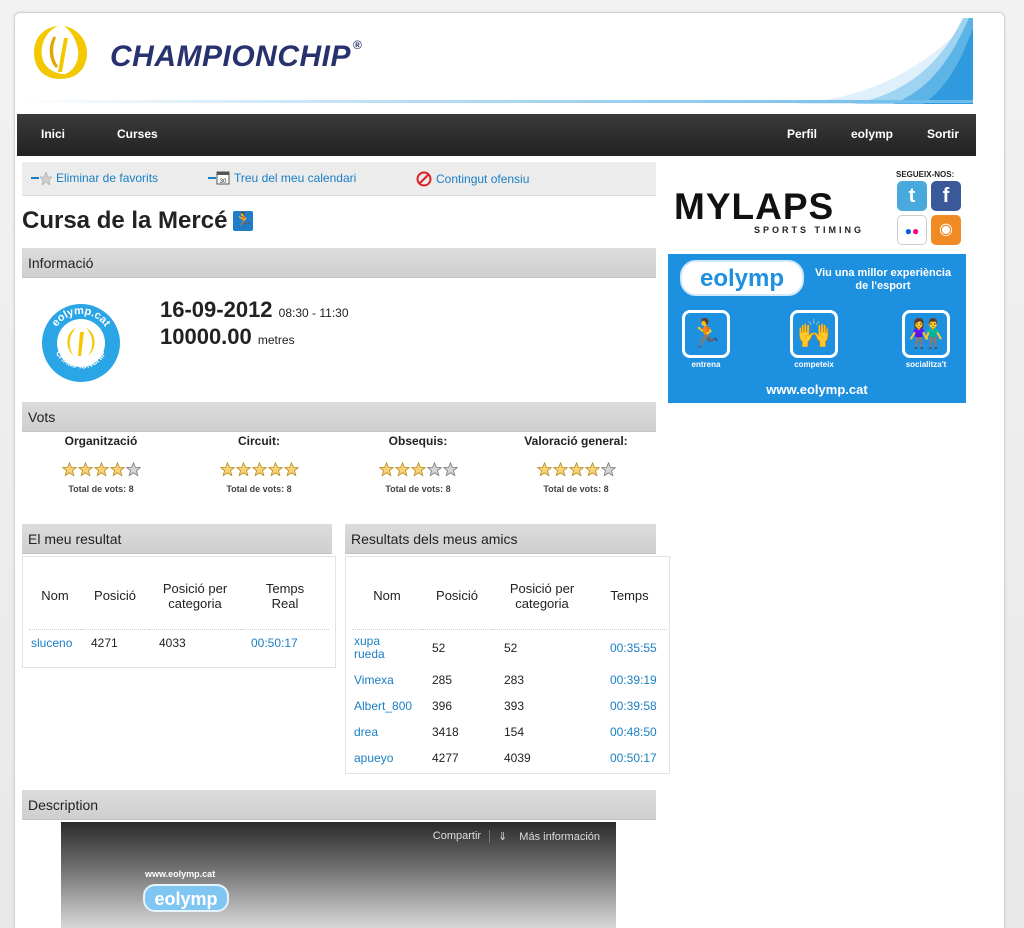 The height and width of the screenshot is (928, 1024). I want to click on friend-cat: 154, so click(514, 732).